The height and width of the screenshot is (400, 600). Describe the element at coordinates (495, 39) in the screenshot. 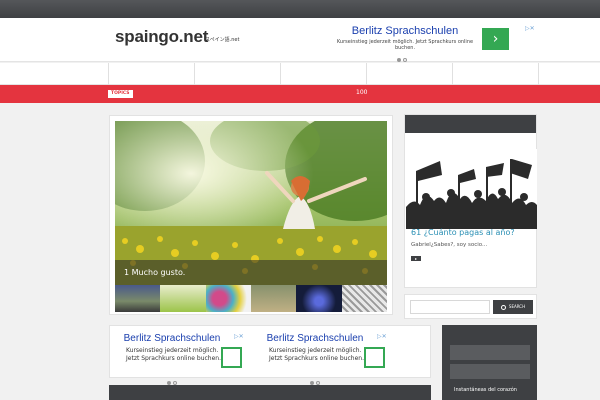

I see `ad-go-button: ›` at that location.